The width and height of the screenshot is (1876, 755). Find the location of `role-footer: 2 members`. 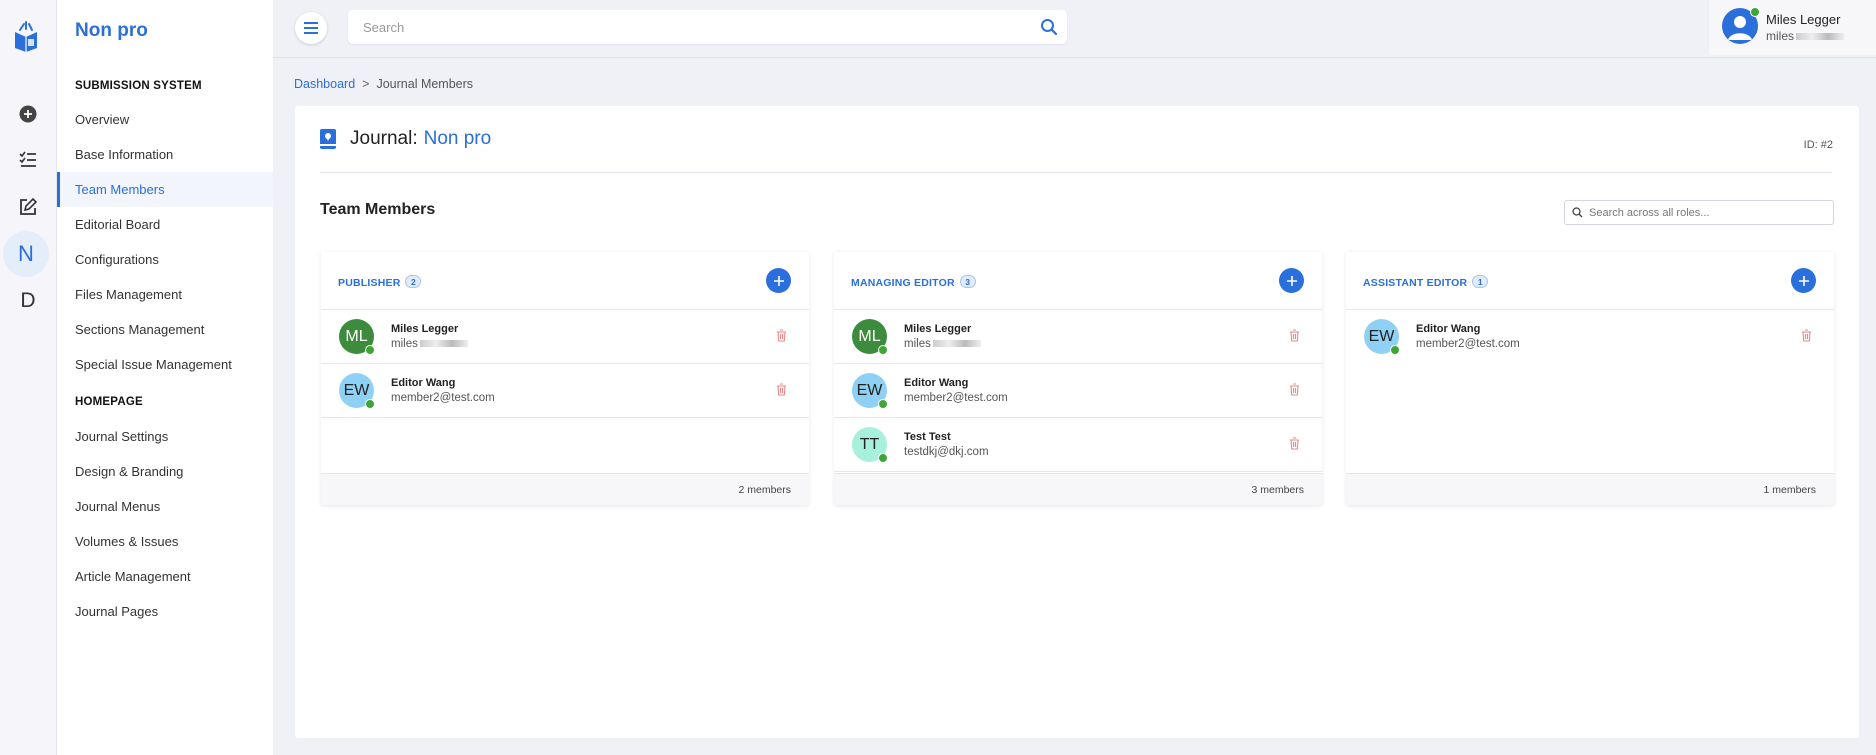

role-footer: 2 members is located at coordinates (565, 489).